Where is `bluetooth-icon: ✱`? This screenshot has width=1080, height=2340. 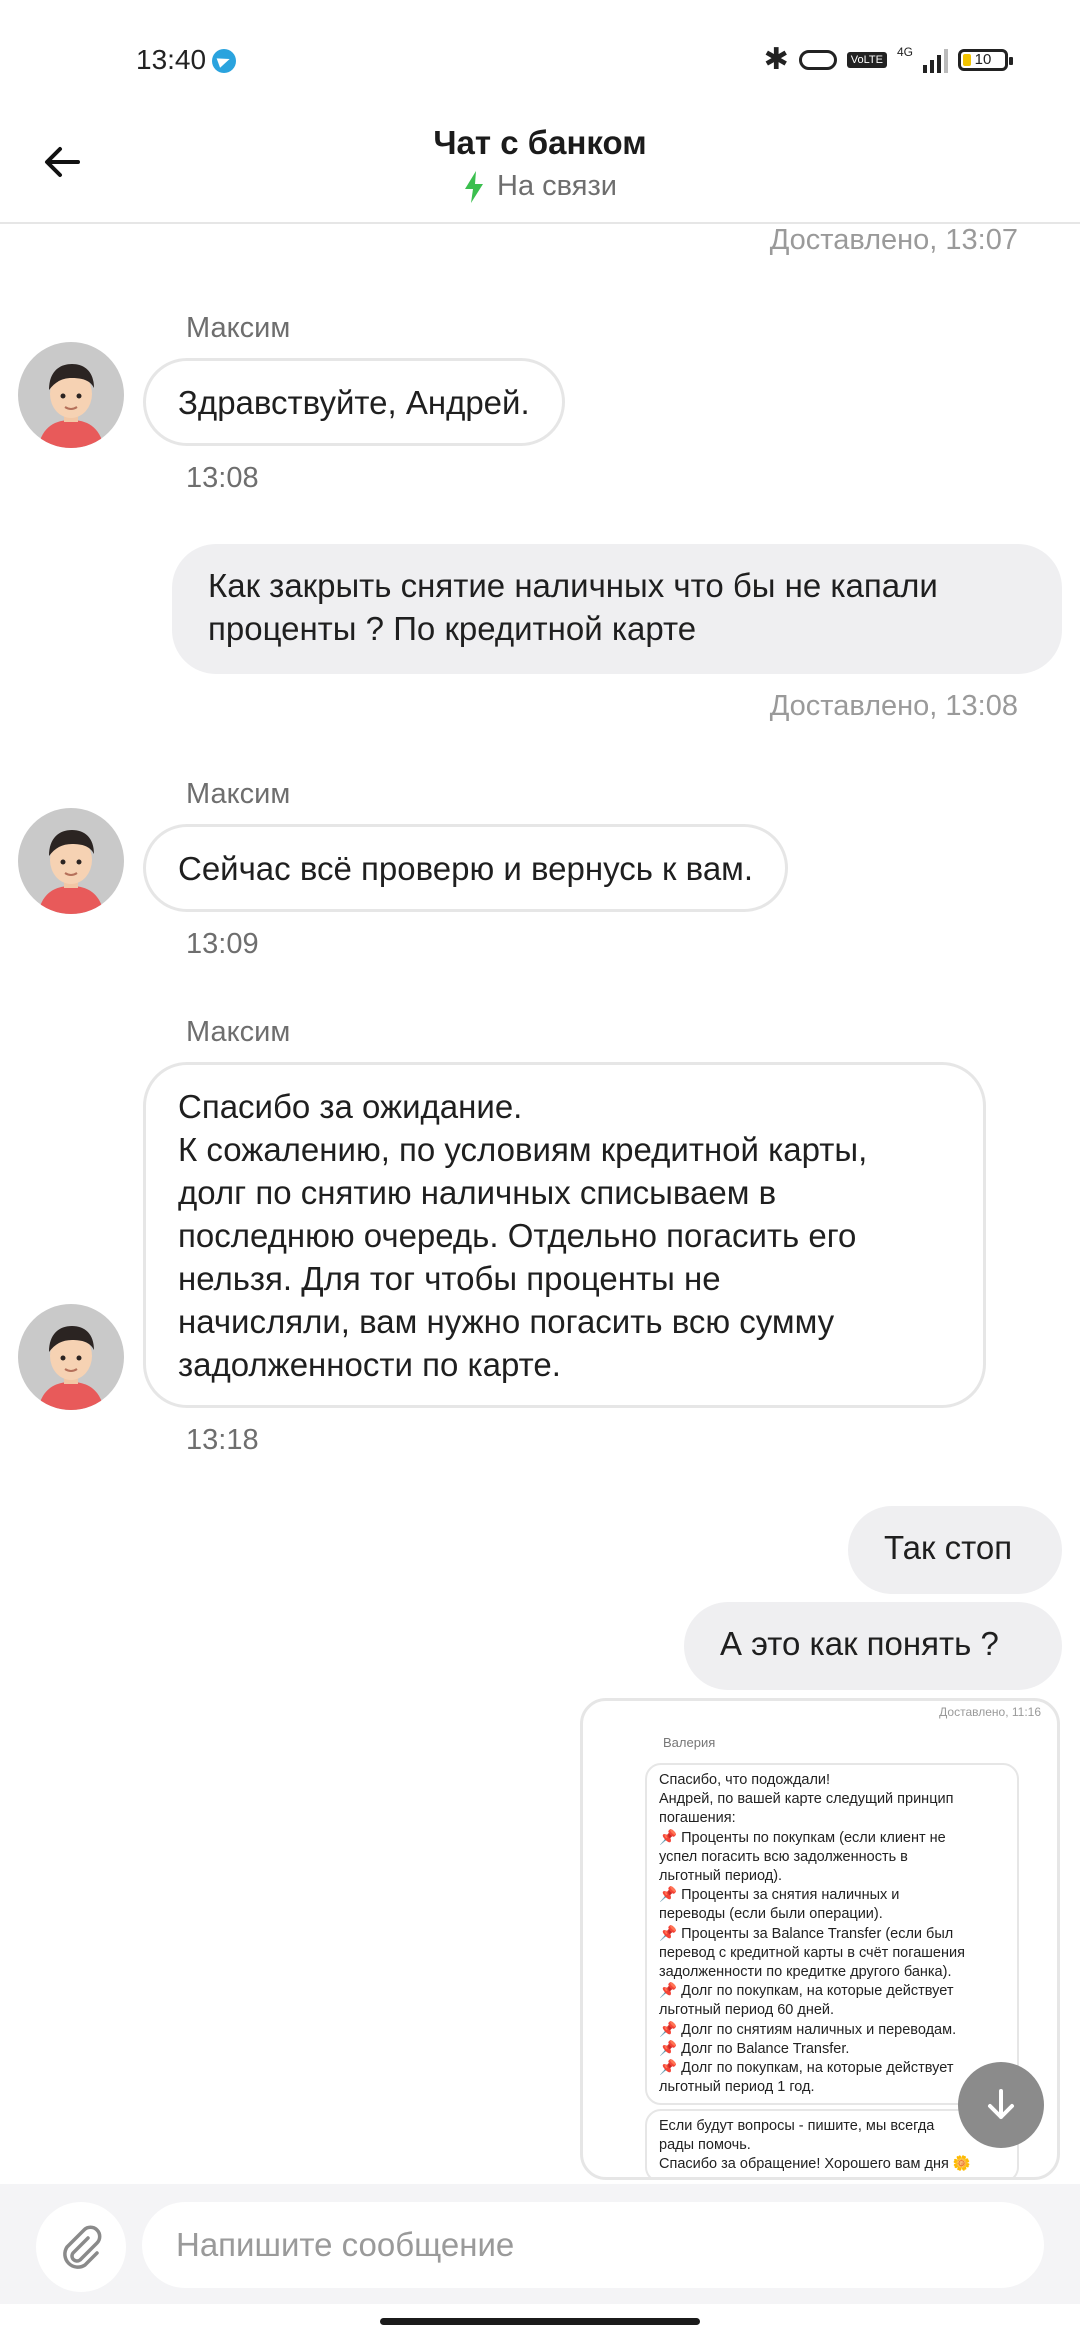
bluetooth-icon: ✱ is located at coordinates (776, 59).